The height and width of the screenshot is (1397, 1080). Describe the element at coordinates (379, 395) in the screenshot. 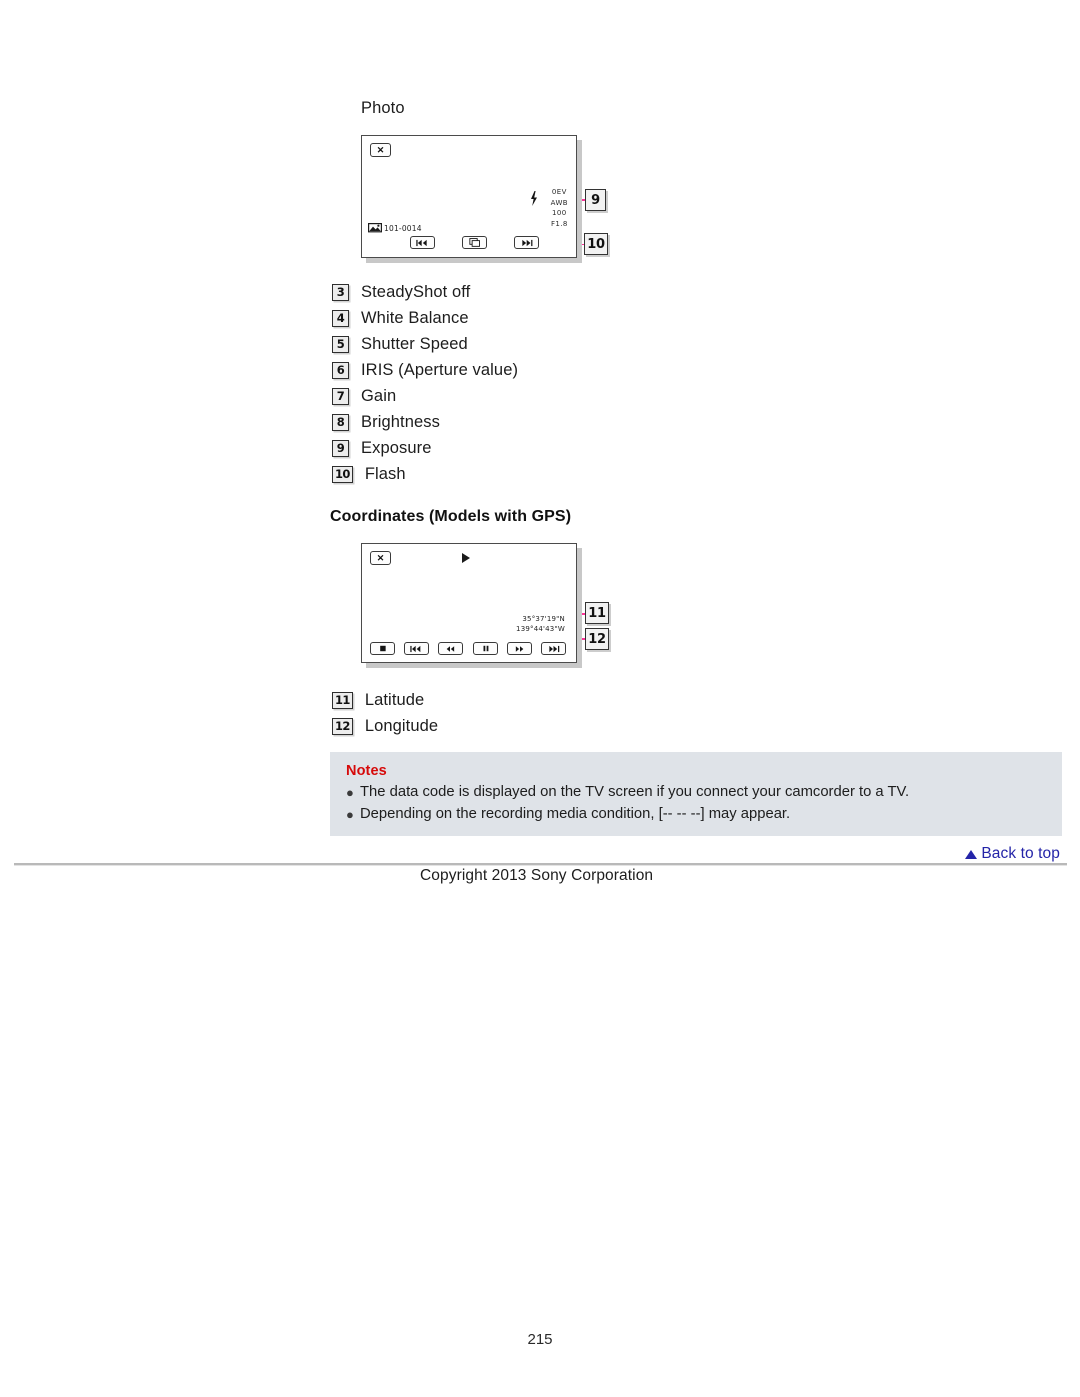

I see `item-label: Gain` at that location.